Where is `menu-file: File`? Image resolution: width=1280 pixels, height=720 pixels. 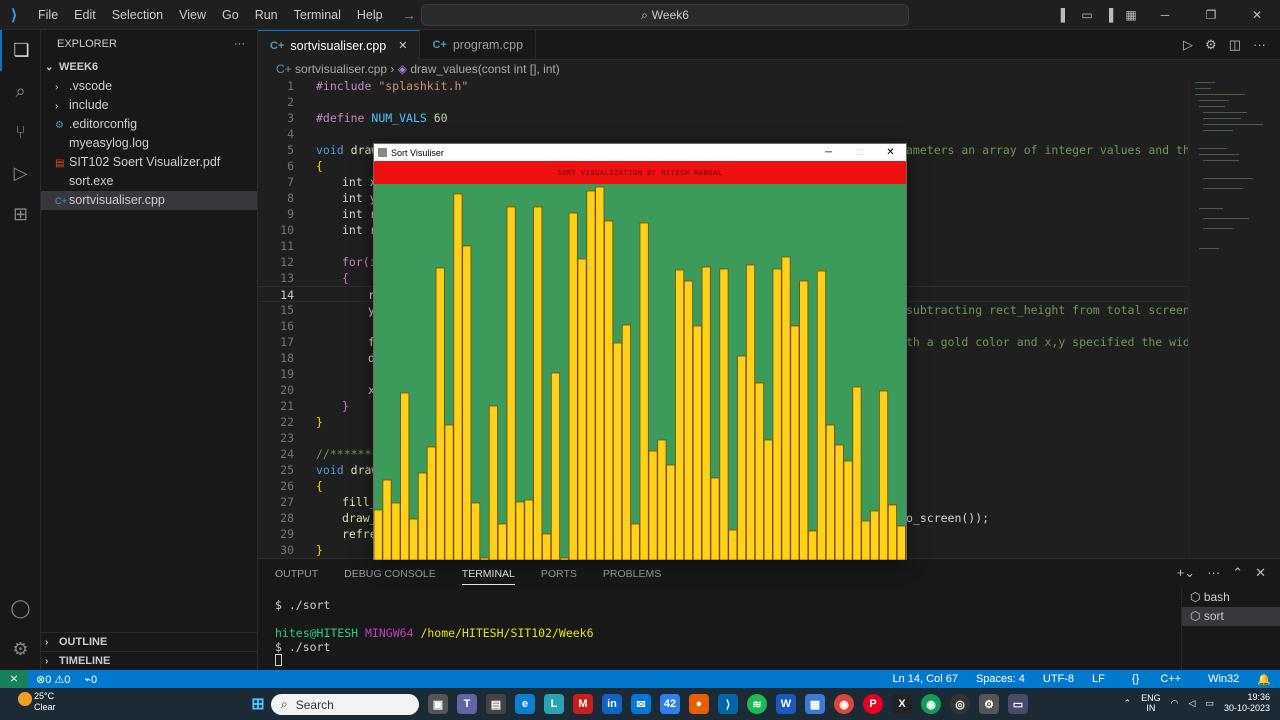
menu-file: File is located at coordinates (48, 15).